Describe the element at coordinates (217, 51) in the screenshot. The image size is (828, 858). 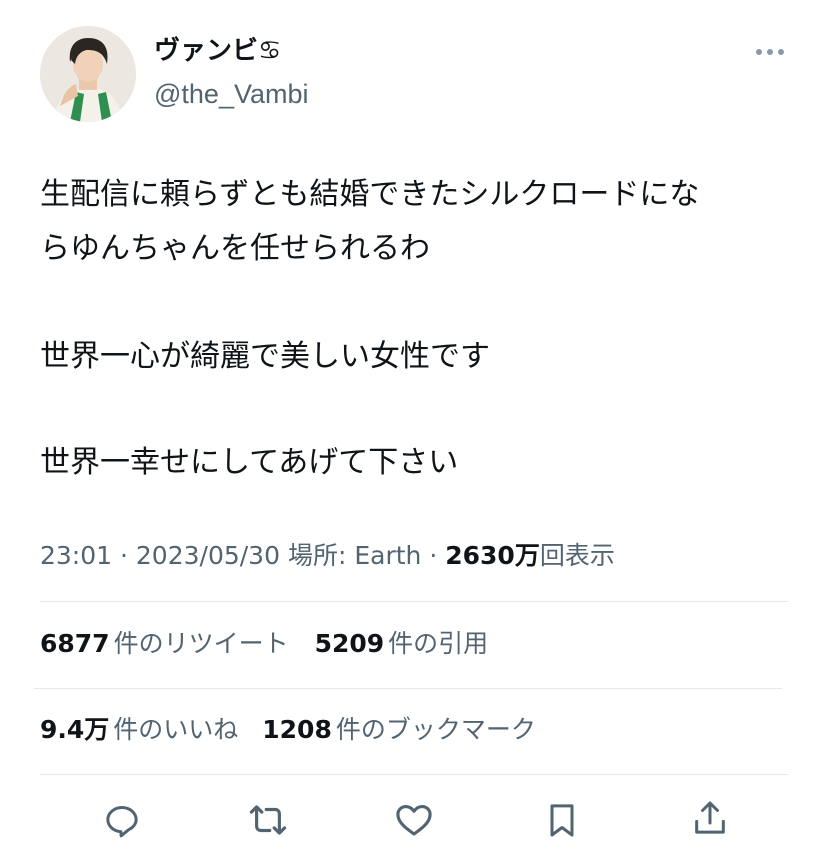
I see `display-name: ヴァンビ♋` at that location.